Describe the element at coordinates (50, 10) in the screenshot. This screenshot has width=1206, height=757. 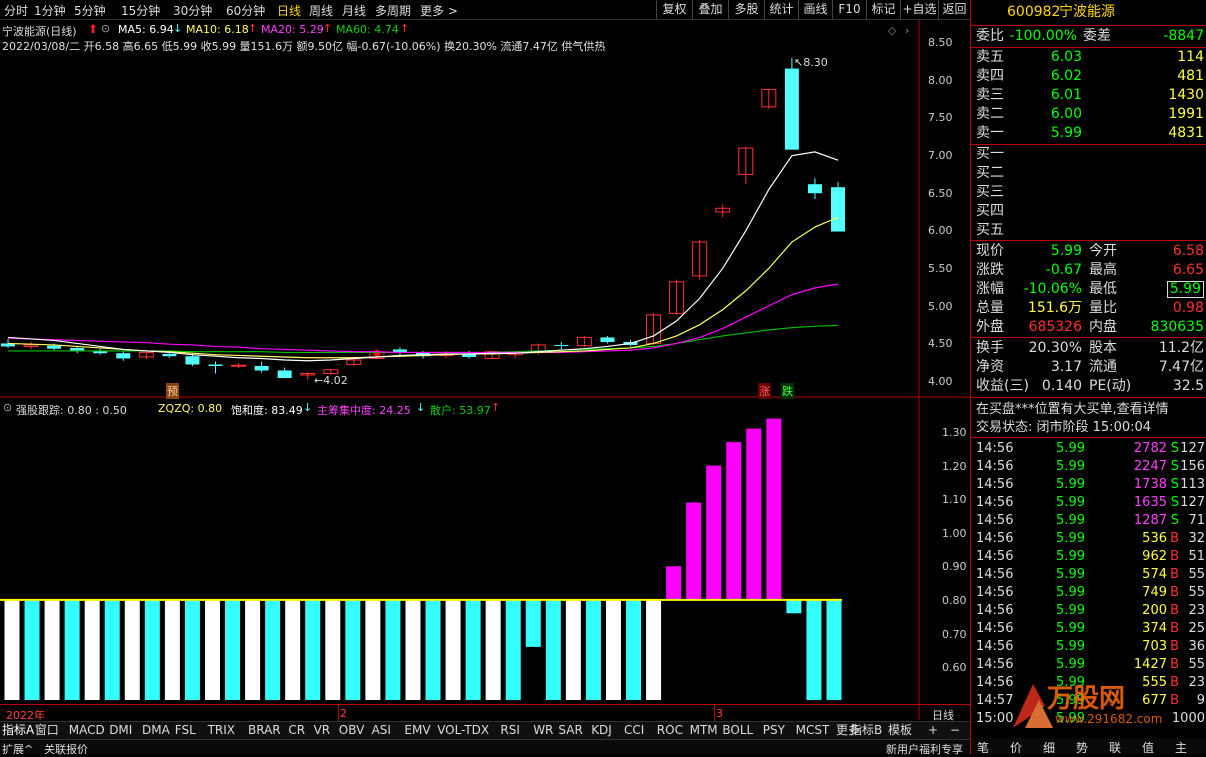
I see `tab-1min: 1分钟` at that location.